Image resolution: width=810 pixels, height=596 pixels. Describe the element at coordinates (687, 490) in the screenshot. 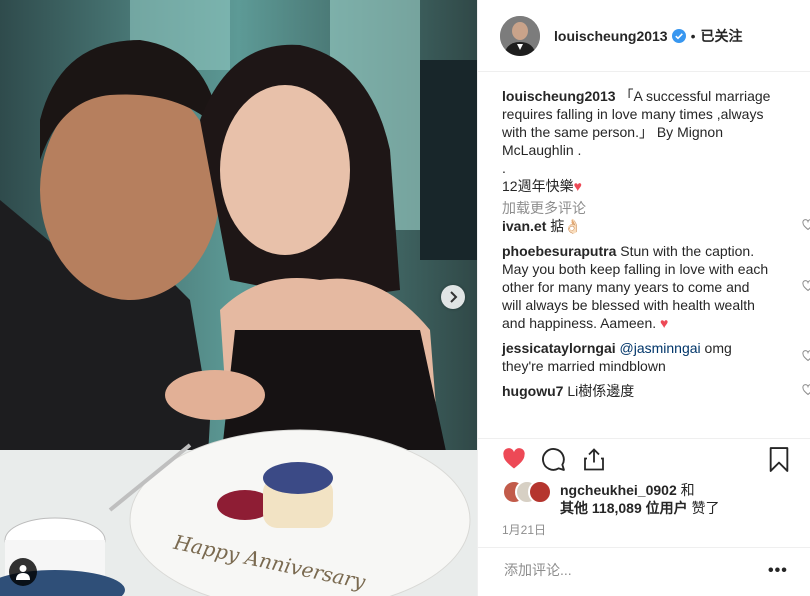

I see `likes-and-text: 和` at that location.